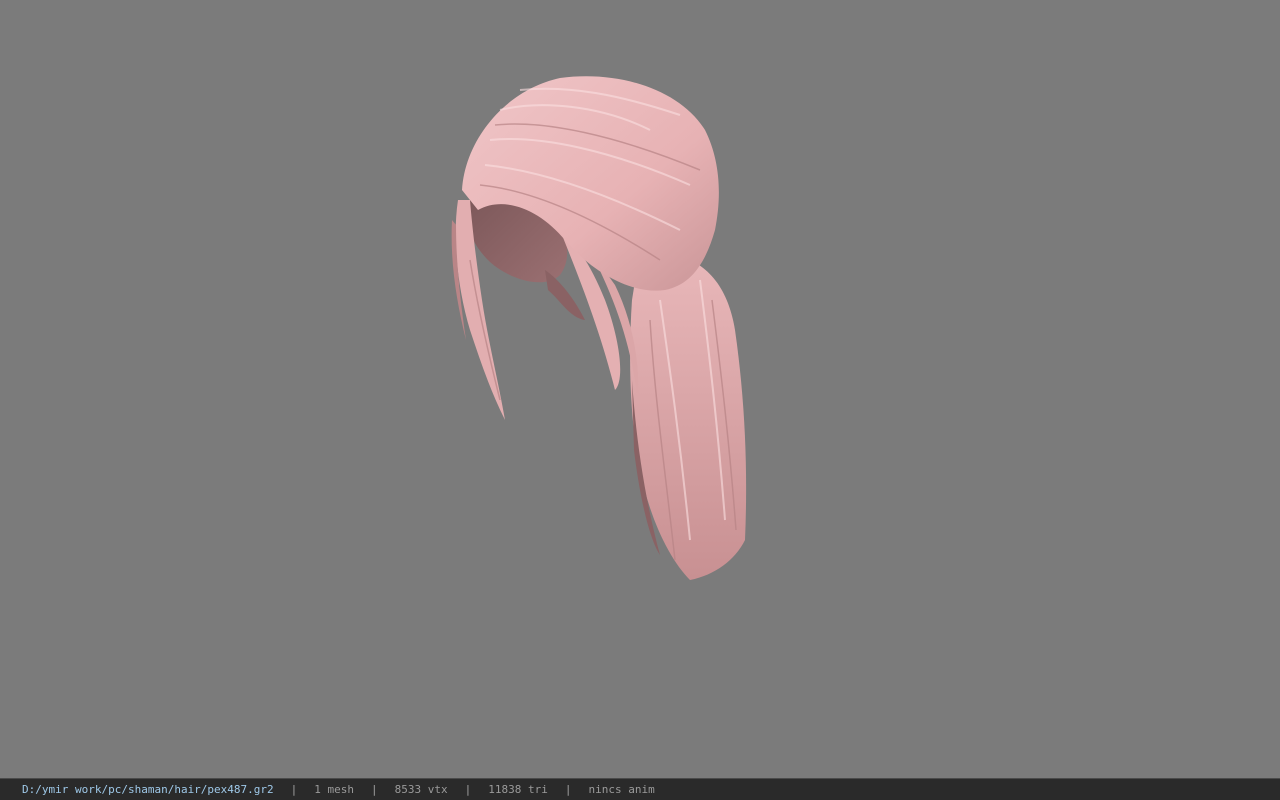 The image size is (1280, 800). Describe the element at coordinates (334, 789) in the screenshot. I see `mesh-count: 1 mesh` at that location.